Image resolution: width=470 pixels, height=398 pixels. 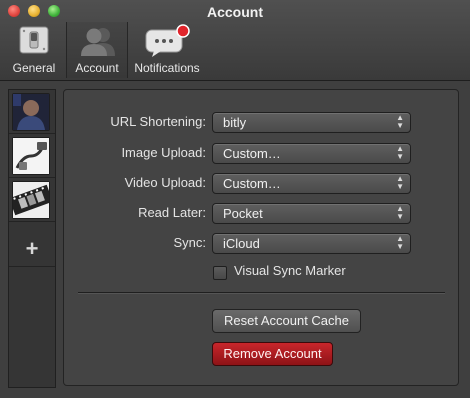 I want to click on notification-badge-icon, so click(x=183, y=31).